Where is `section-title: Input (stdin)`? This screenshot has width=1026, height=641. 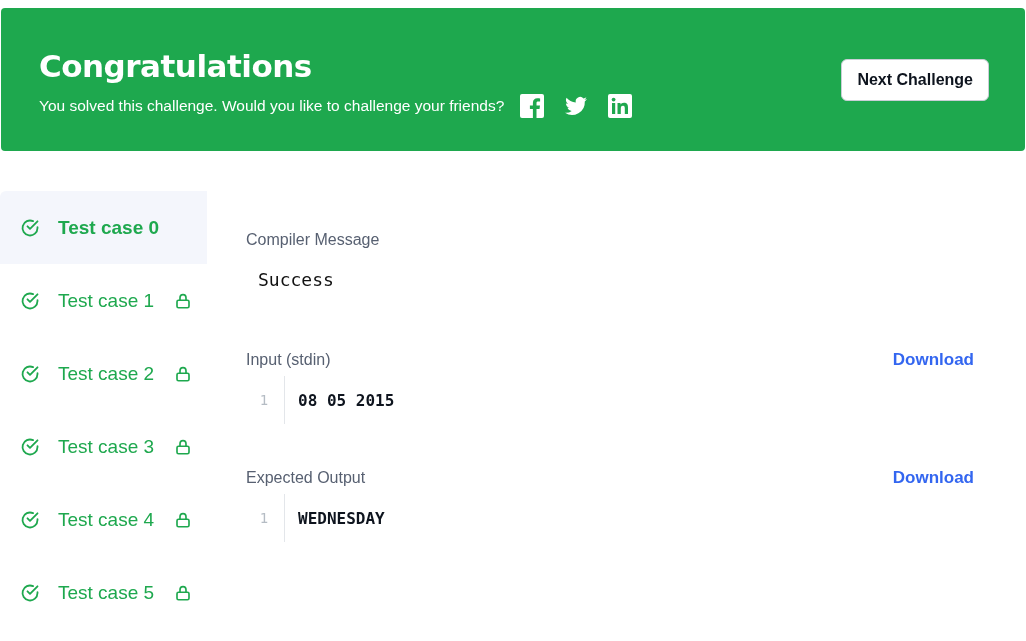
section-title: Input (stdin) is located at coordinates (288, 360).